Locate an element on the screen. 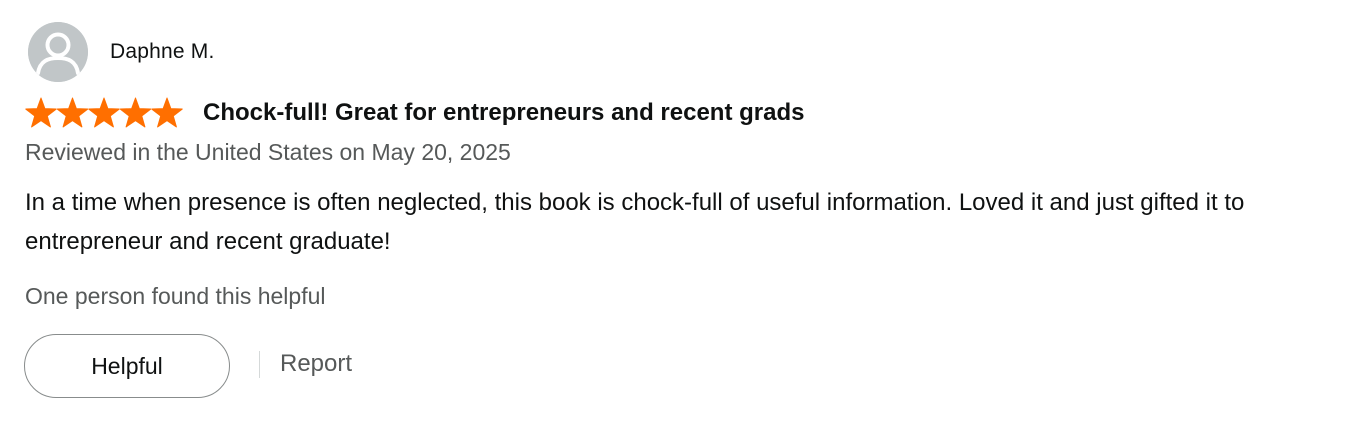  helpful-button: Helpful is located at coordinates (127, 366).